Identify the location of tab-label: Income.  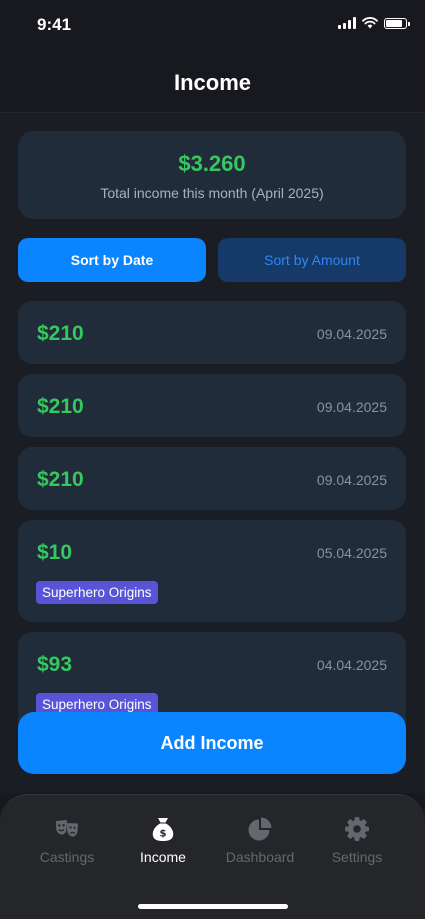
(163, 857).